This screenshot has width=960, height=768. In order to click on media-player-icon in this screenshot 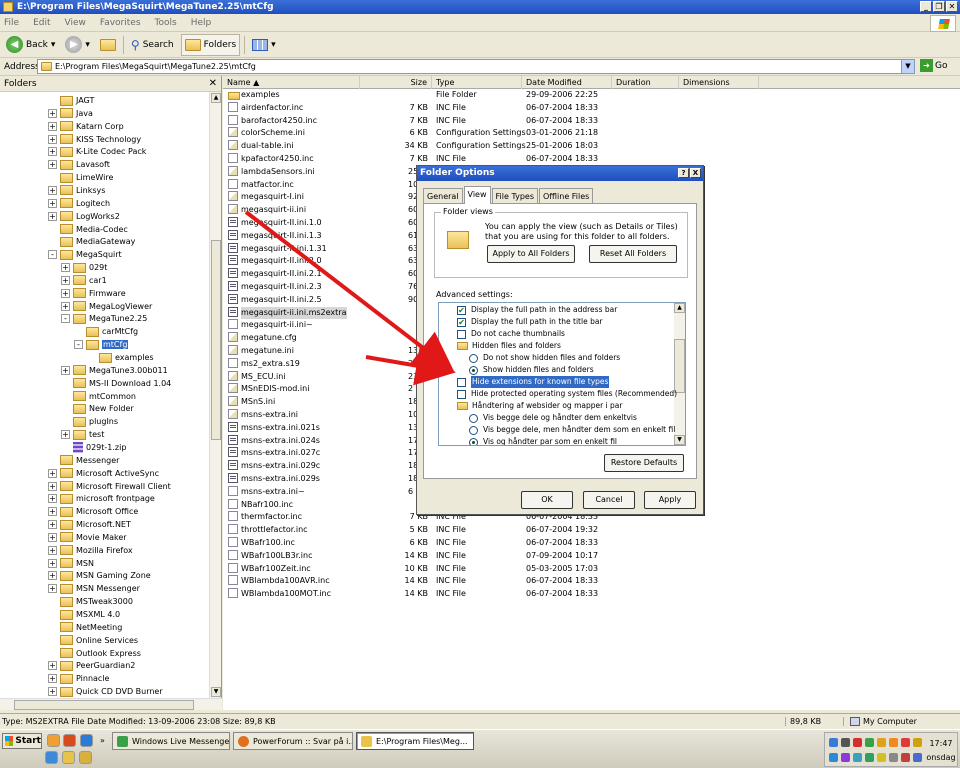, I will do `click(69, 740)`.